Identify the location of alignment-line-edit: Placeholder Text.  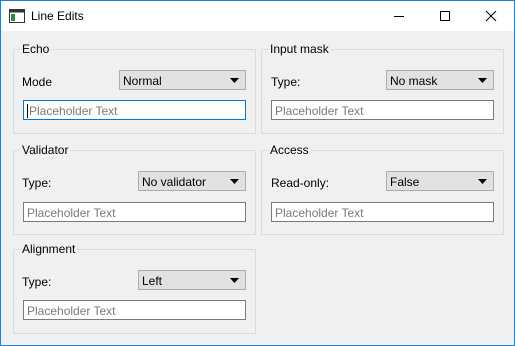
(134, 310).